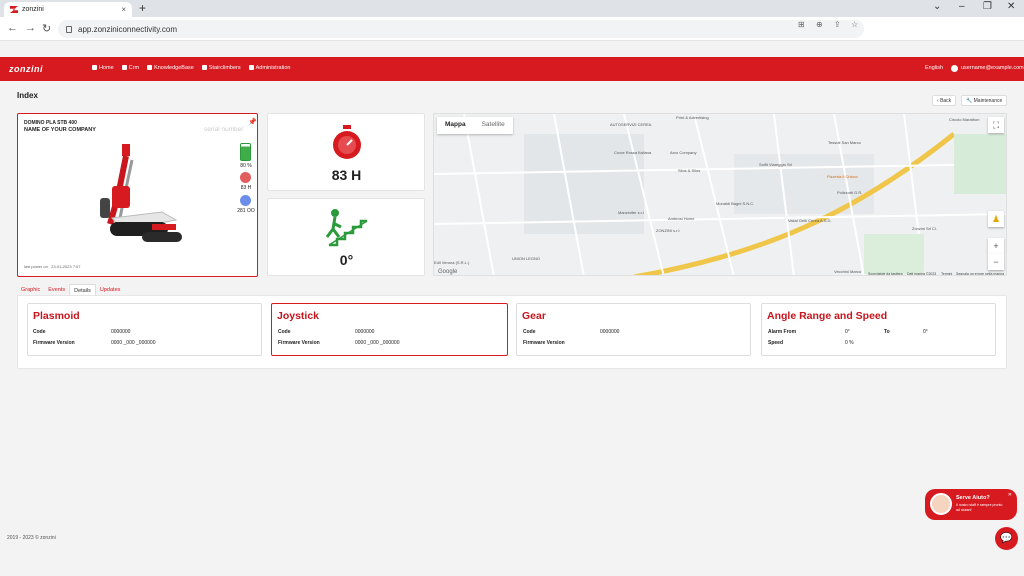  Describe the element at coordinates (937, 6) in the screenshot. I see `chevron-down-icon: ⌄` at that location.